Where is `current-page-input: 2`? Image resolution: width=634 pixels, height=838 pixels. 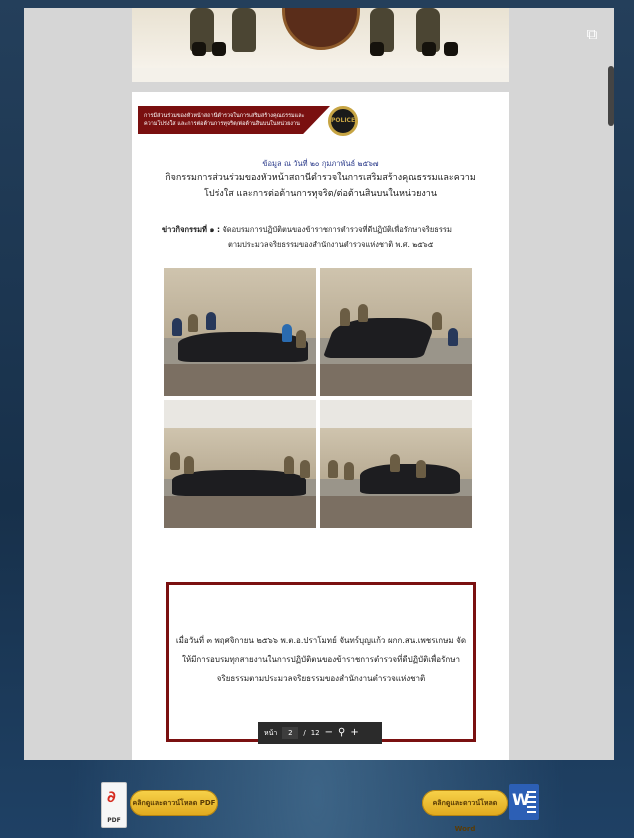 current-page-input: 2 is located at coordinates (290, 733).